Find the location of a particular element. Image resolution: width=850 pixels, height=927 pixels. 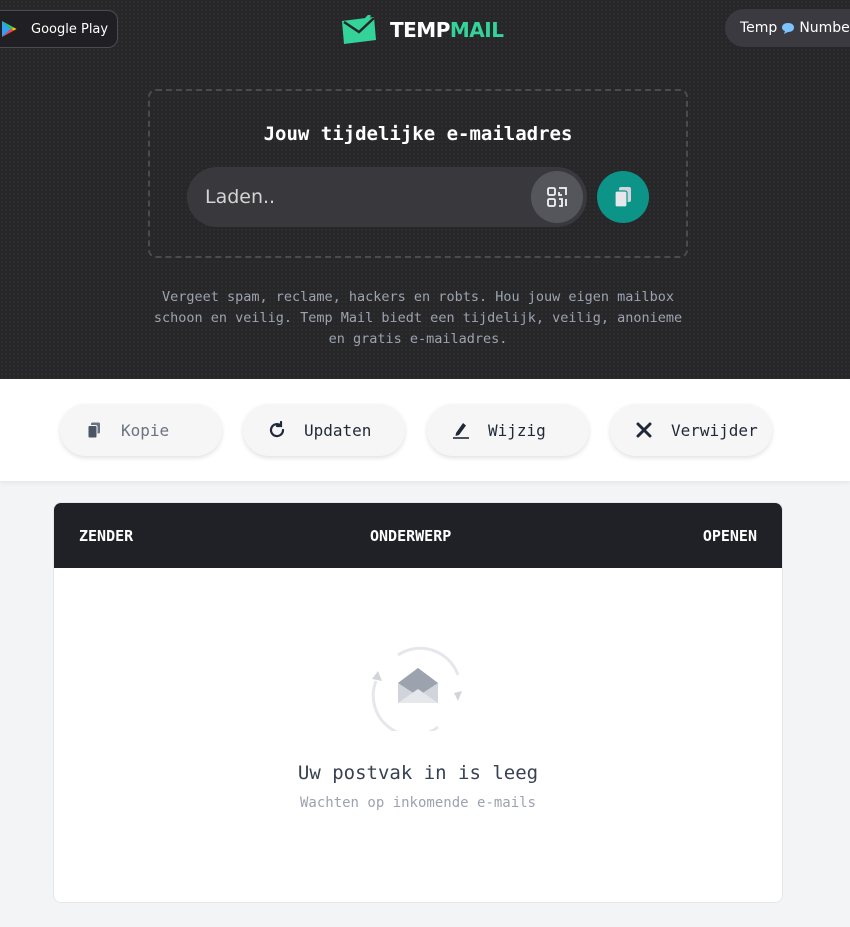

email-box: Jouw tijdelijke e-mailadres is located at coordinates (418, 173).